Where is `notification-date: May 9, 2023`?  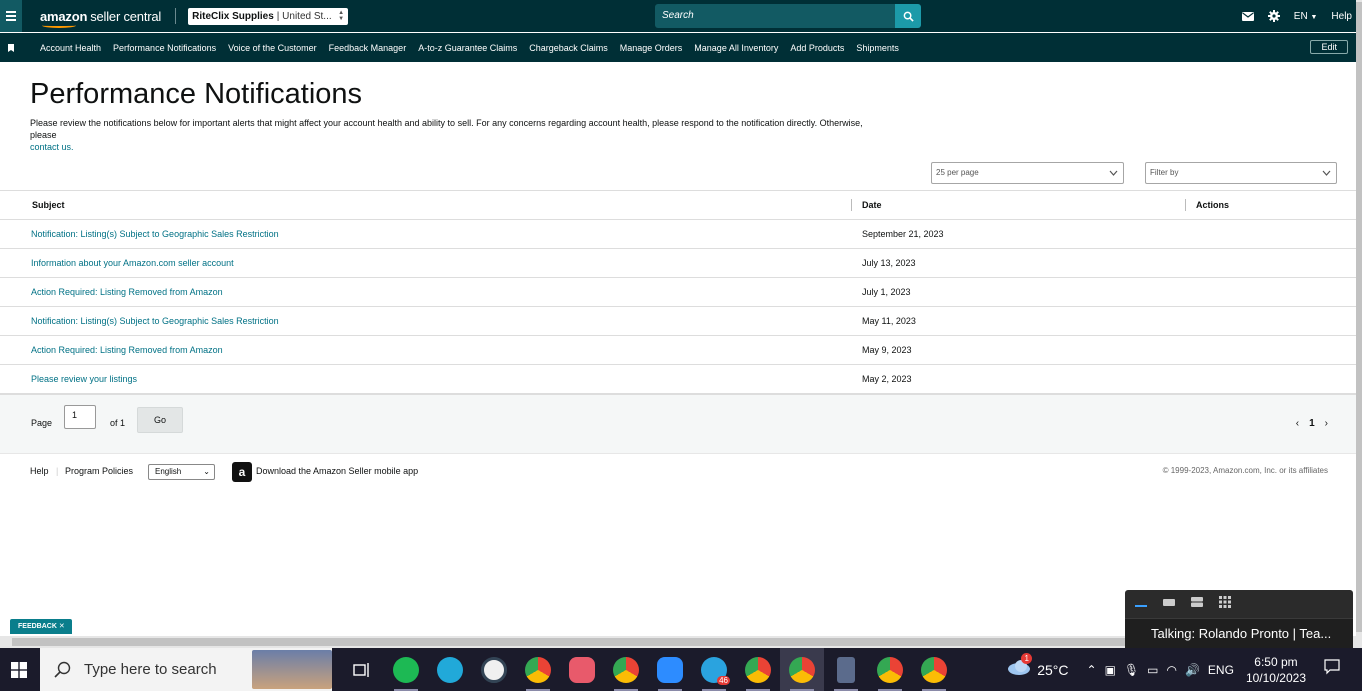
notification-date: May 9, 2023 is located at coordinates (887, 350).